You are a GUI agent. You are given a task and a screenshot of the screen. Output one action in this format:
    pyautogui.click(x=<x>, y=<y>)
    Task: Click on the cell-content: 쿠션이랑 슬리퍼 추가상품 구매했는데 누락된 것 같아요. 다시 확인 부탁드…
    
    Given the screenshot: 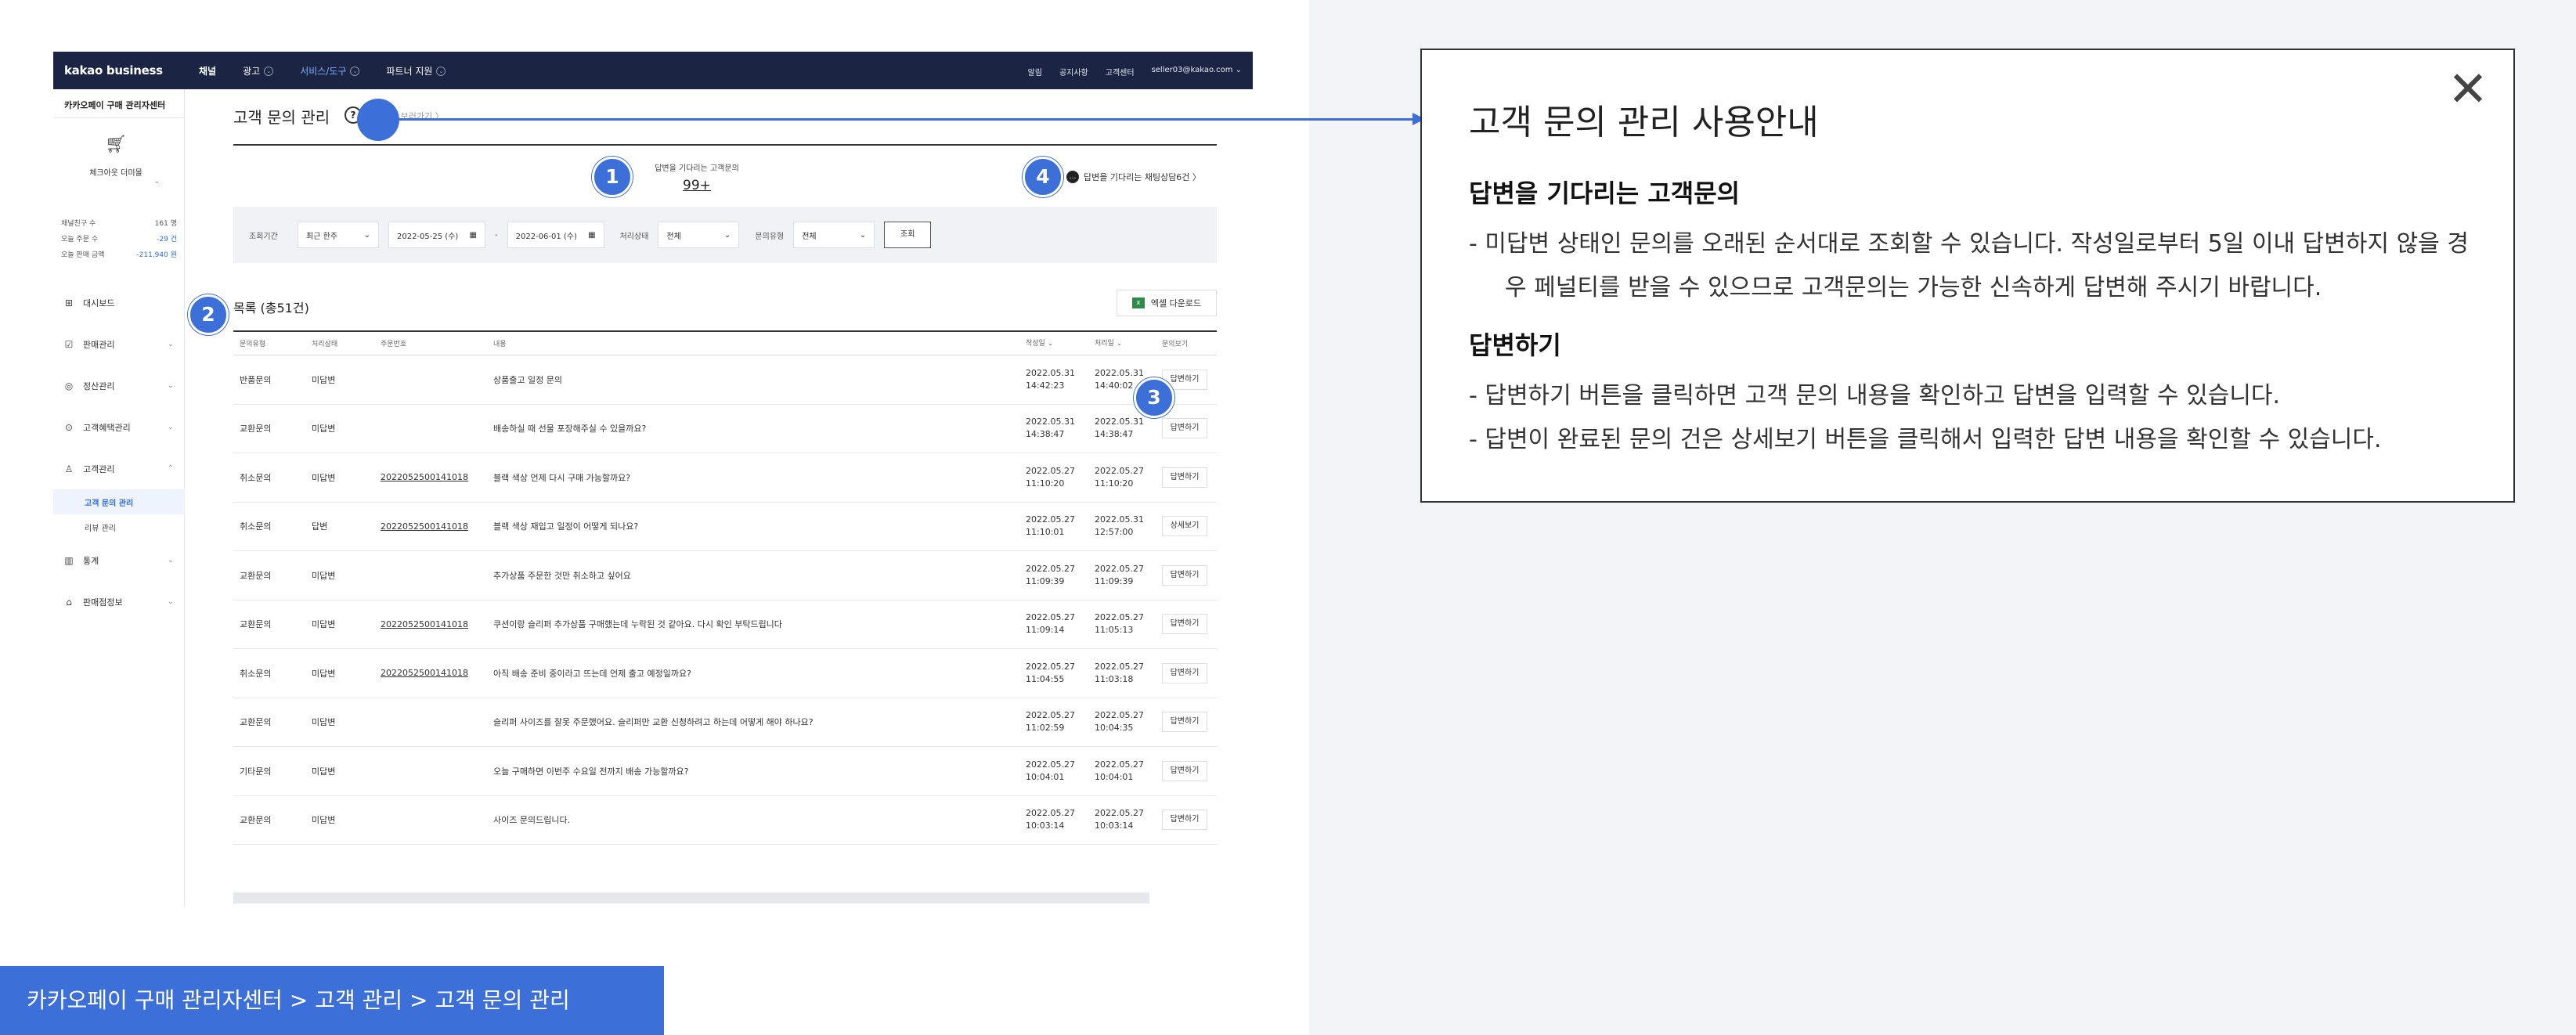 What is the action you would take?
    pyautogui.click(x=637, y=624)
    